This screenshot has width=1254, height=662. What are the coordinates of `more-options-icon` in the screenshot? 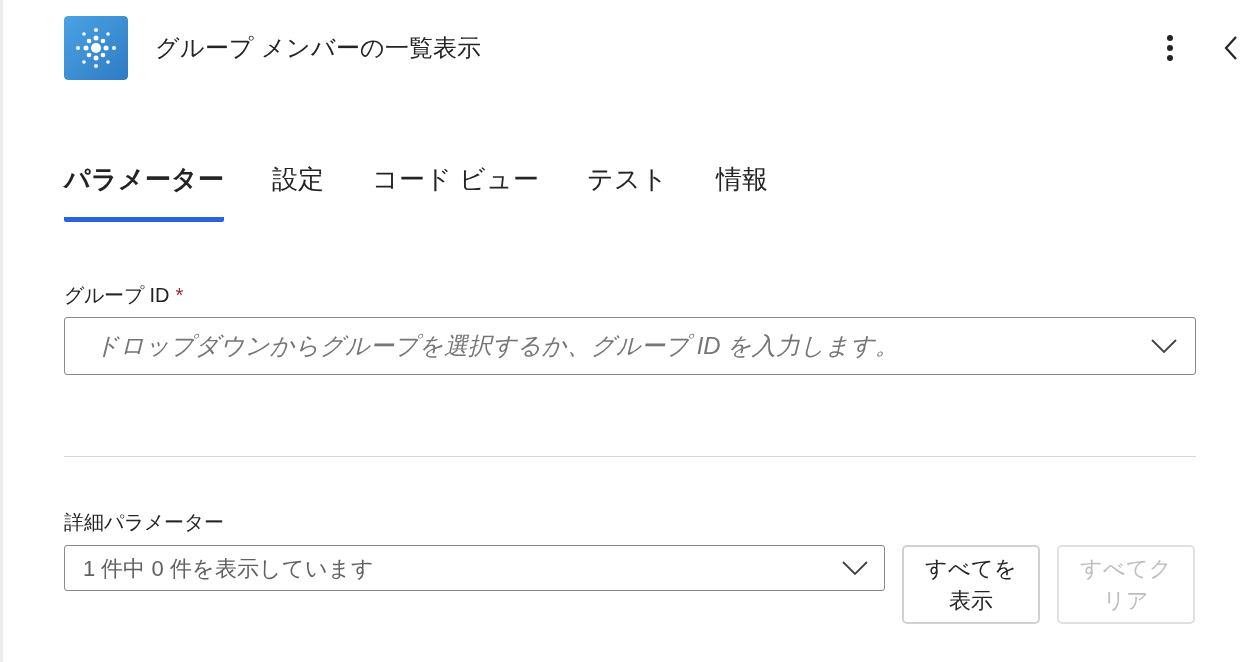 It's located at (1170, 48).